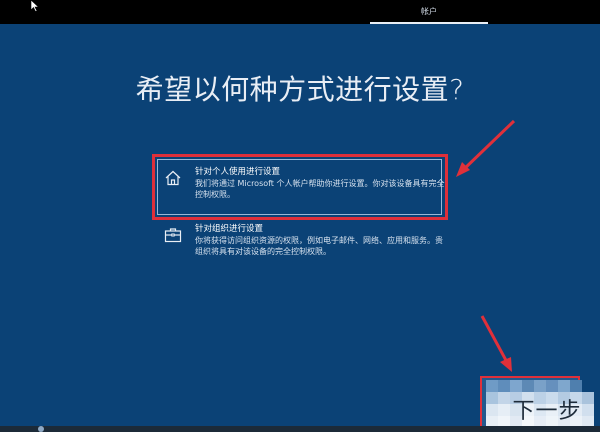 The image size is (600, 432). Describe the element at coordinates (486, 148) in the screenshot. I see `arrow-to-option` at that location.